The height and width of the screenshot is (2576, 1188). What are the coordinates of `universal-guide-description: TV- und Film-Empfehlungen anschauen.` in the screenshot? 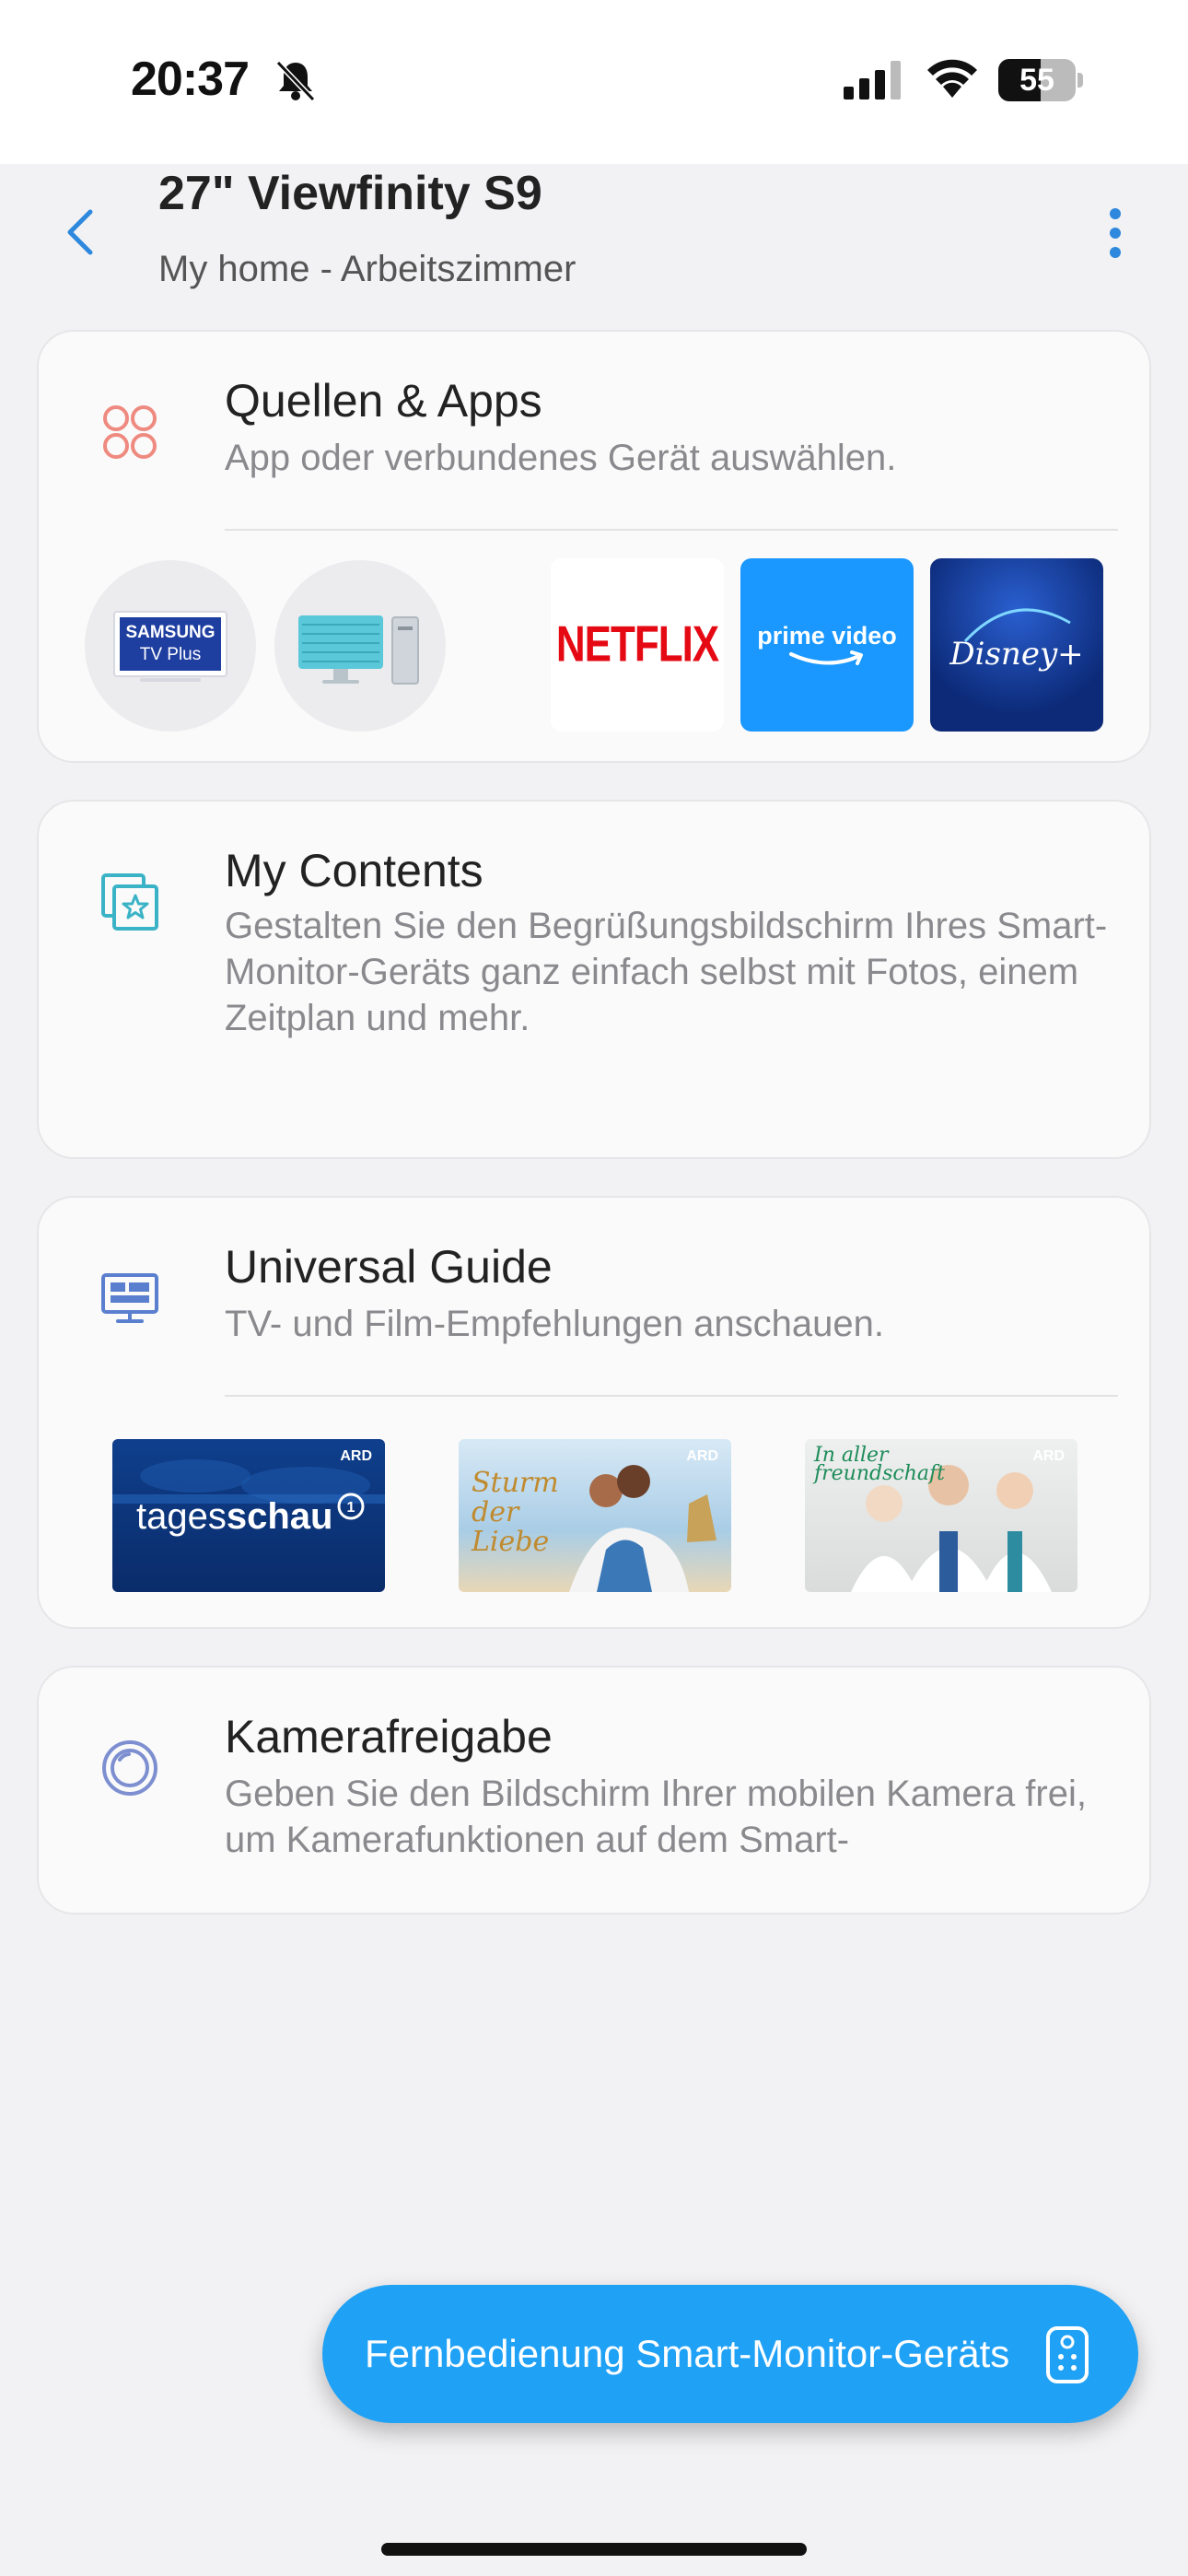 It's located at (555, 1324).